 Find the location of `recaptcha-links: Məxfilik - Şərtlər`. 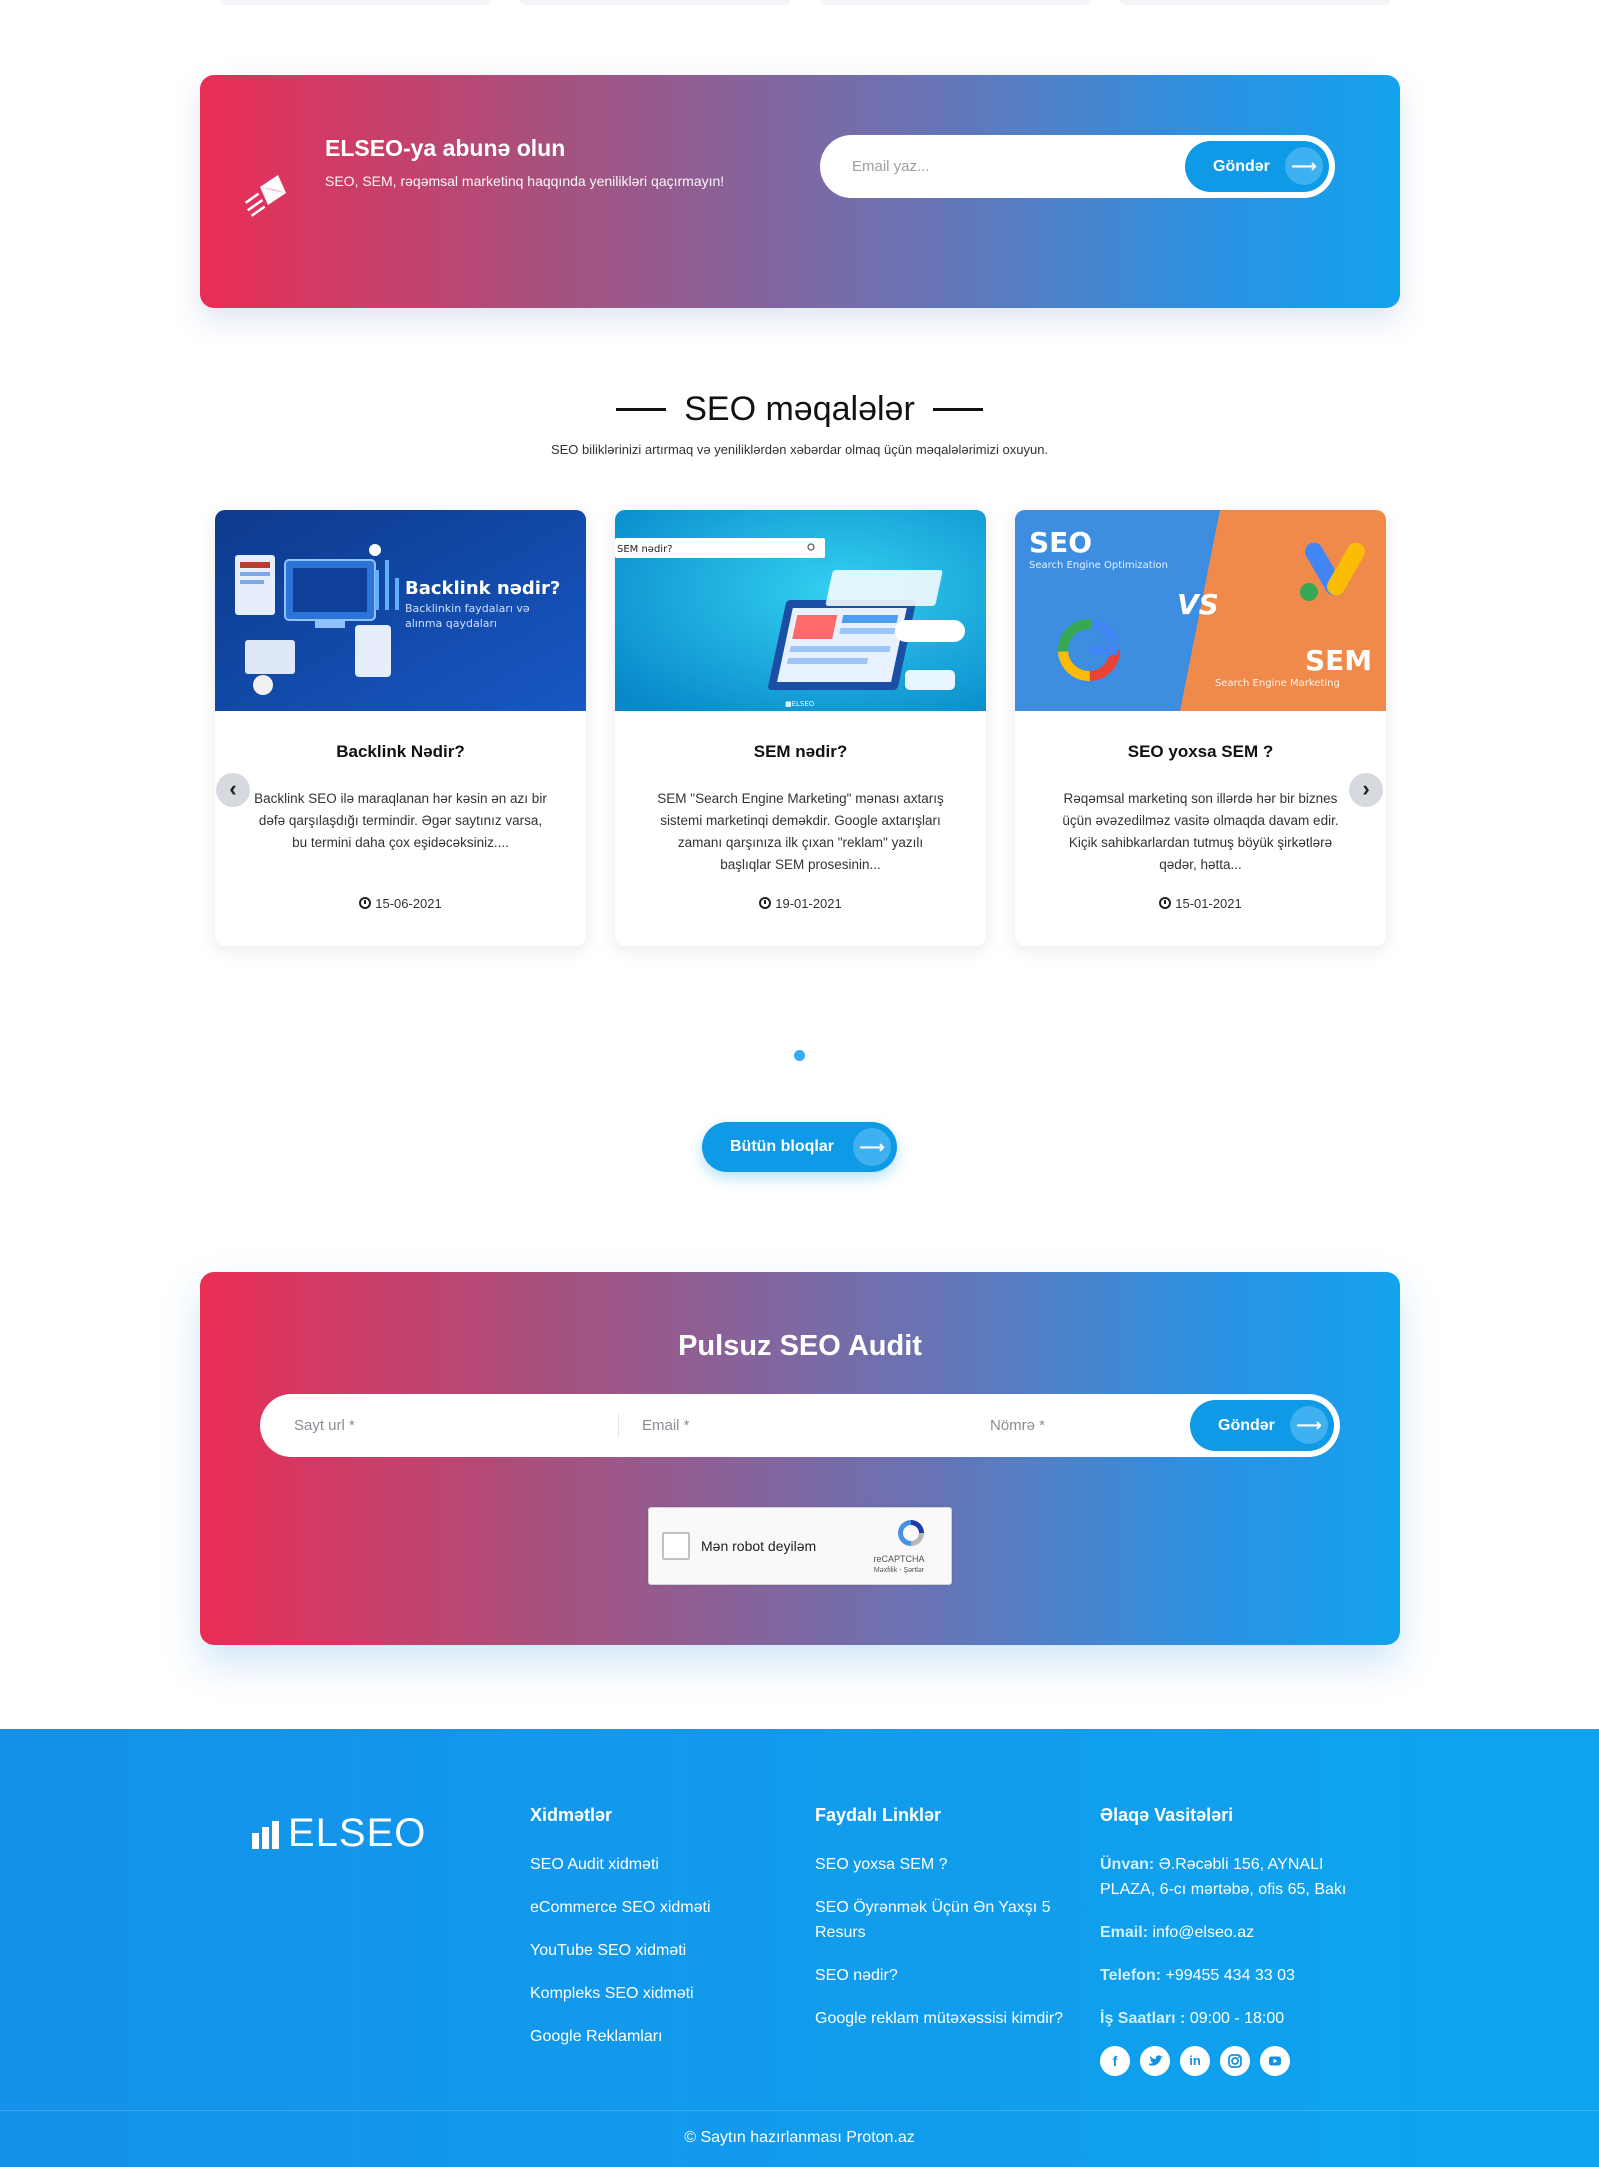

recaptcha-links: Məxfilik - Şərtlər is located at coordinates (899, 1570).